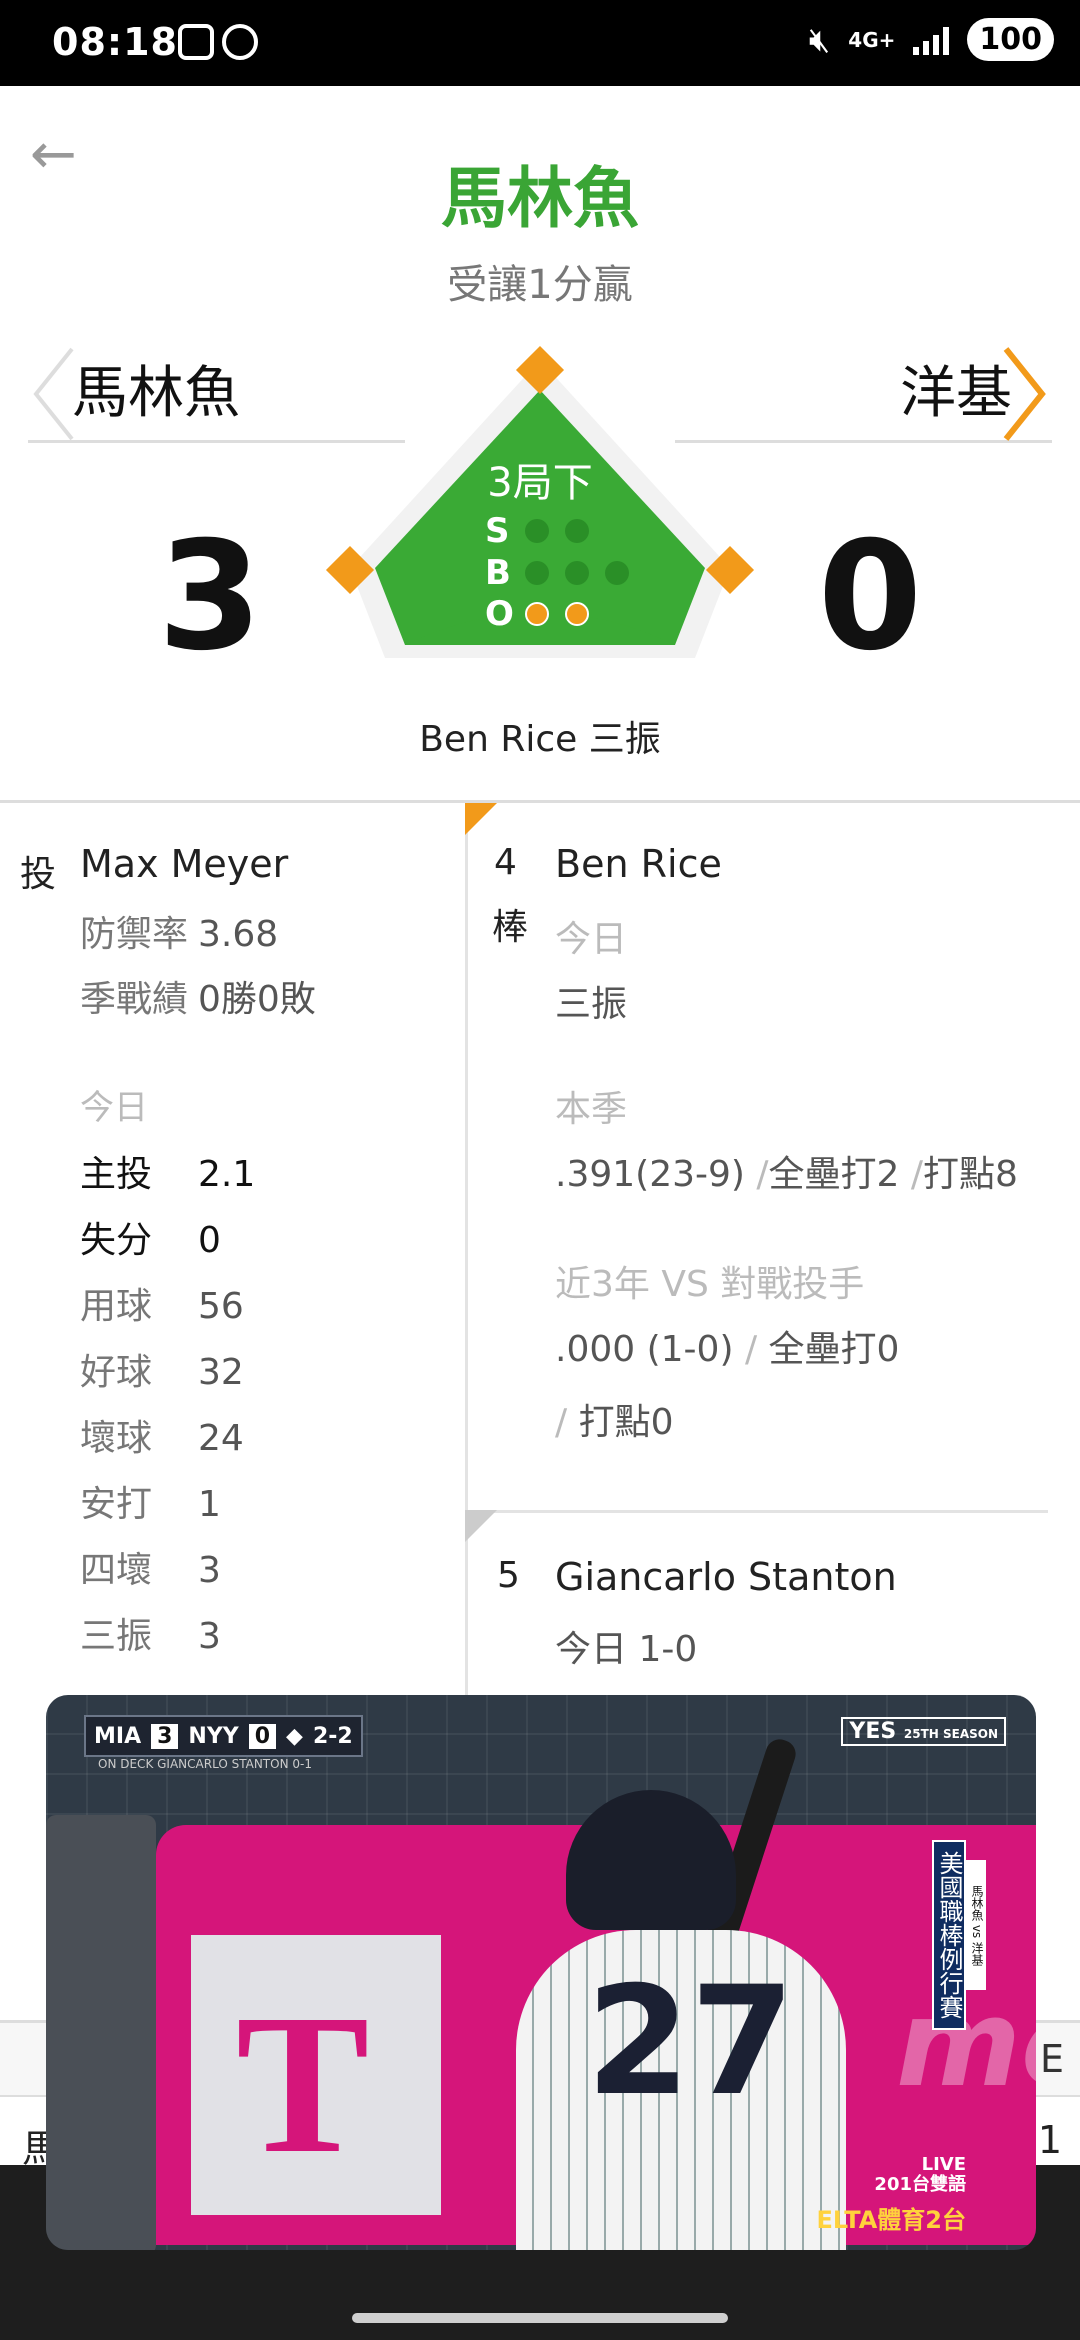 This screenshot has width=1080, height=2340. Describe the element at coordinates (891, 2220) in the screenshot. I see `elta-logo: ELTA體育2台` at that location.